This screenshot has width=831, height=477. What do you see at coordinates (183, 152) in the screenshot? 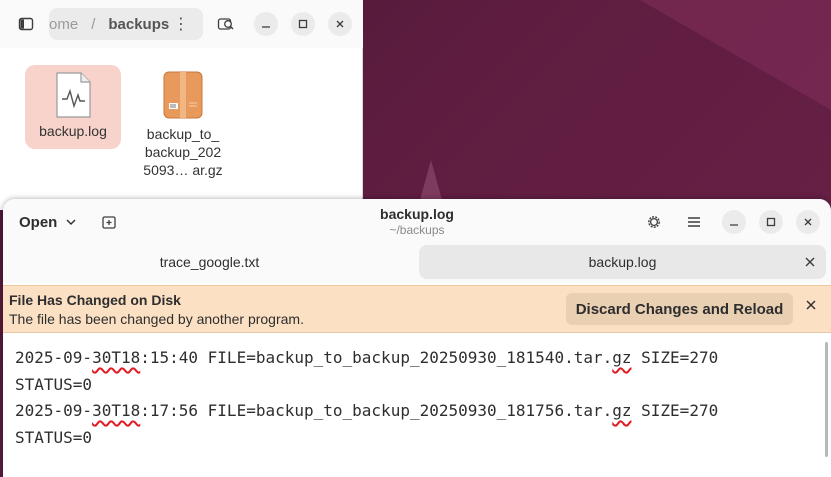
I see `file-label: backup_to_ backup_202 5093… ar.gz` at bounding box center [183, 152].